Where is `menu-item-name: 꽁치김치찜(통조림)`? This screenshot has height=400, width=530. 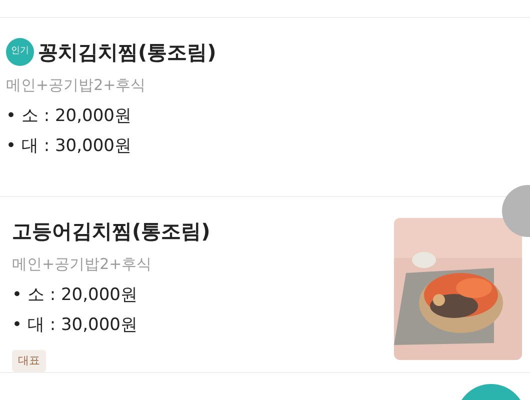 menu-item-name: 꽁치김치찜(통조림) is located at coordinates (127, 52).